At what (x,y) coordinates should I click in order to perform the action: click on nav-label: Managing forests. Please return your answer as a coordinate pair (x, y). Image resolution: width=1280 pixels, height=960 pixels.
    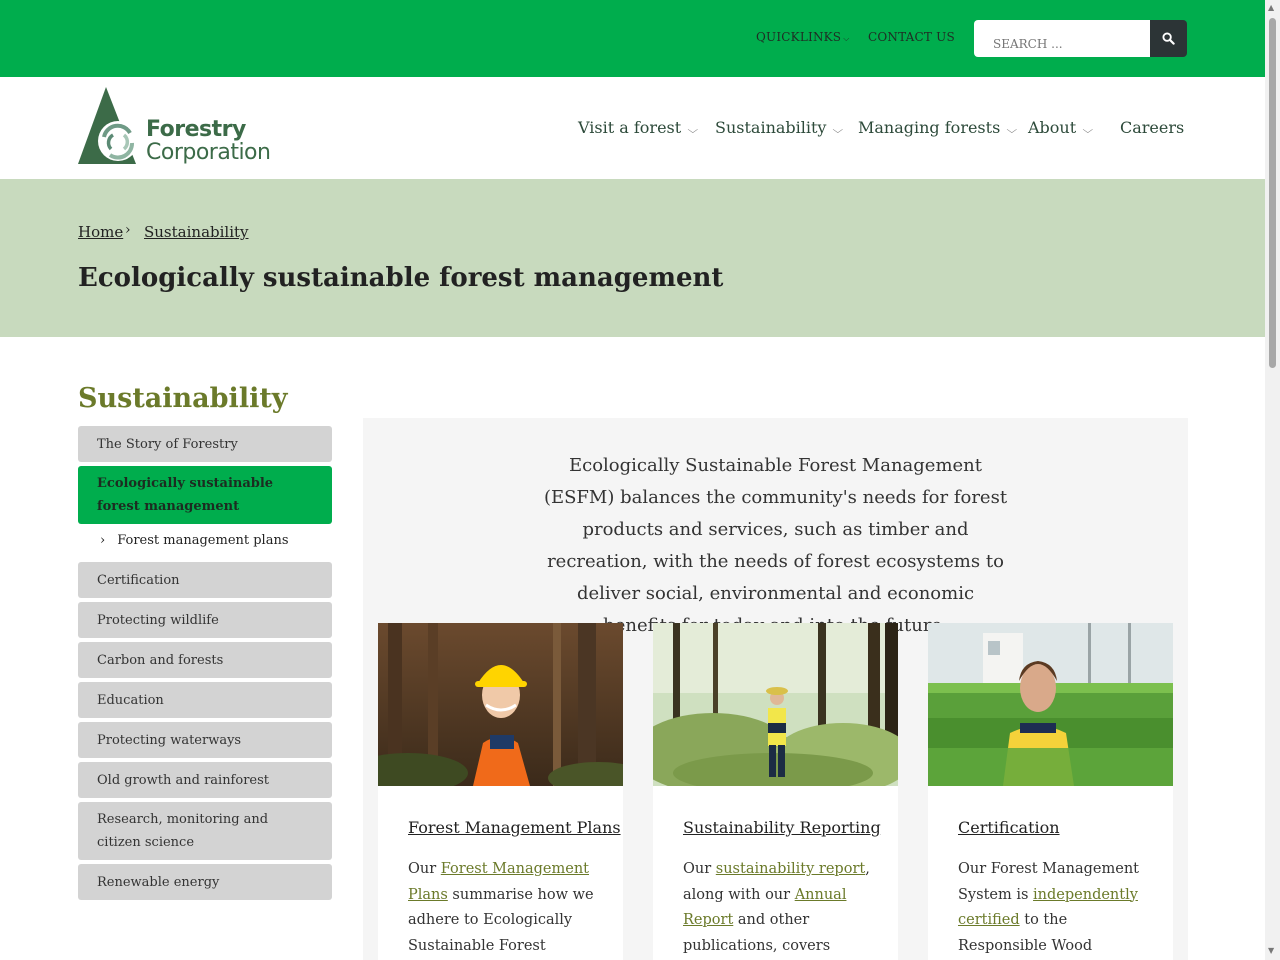
    Looking at the image, I should click on (929, 127).